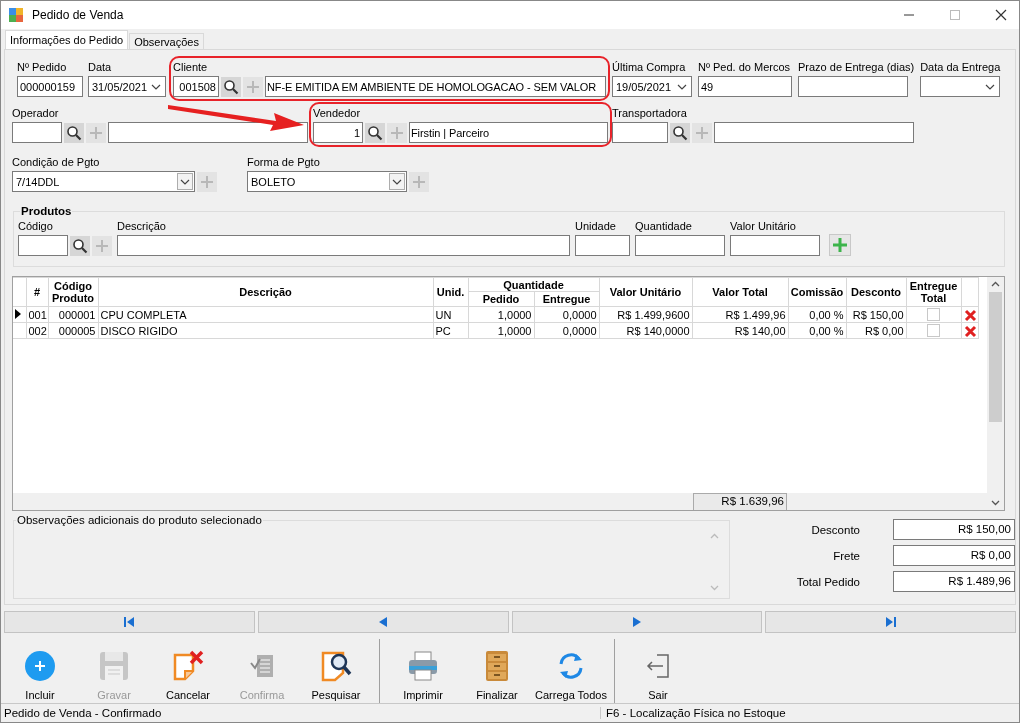  Describe the element at coordinates (40, 666) in the screenshot. I see `add-icon` at that location.